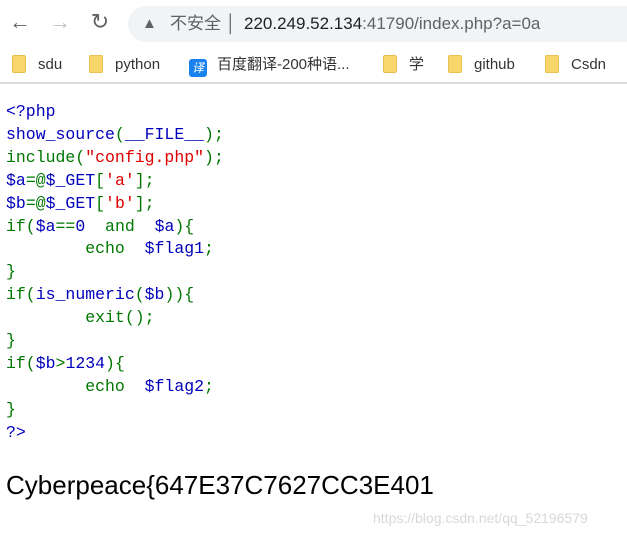  Describe the element at coordinates (481, 65) in the screenshot. I see `bookmark-github: github` at that location.